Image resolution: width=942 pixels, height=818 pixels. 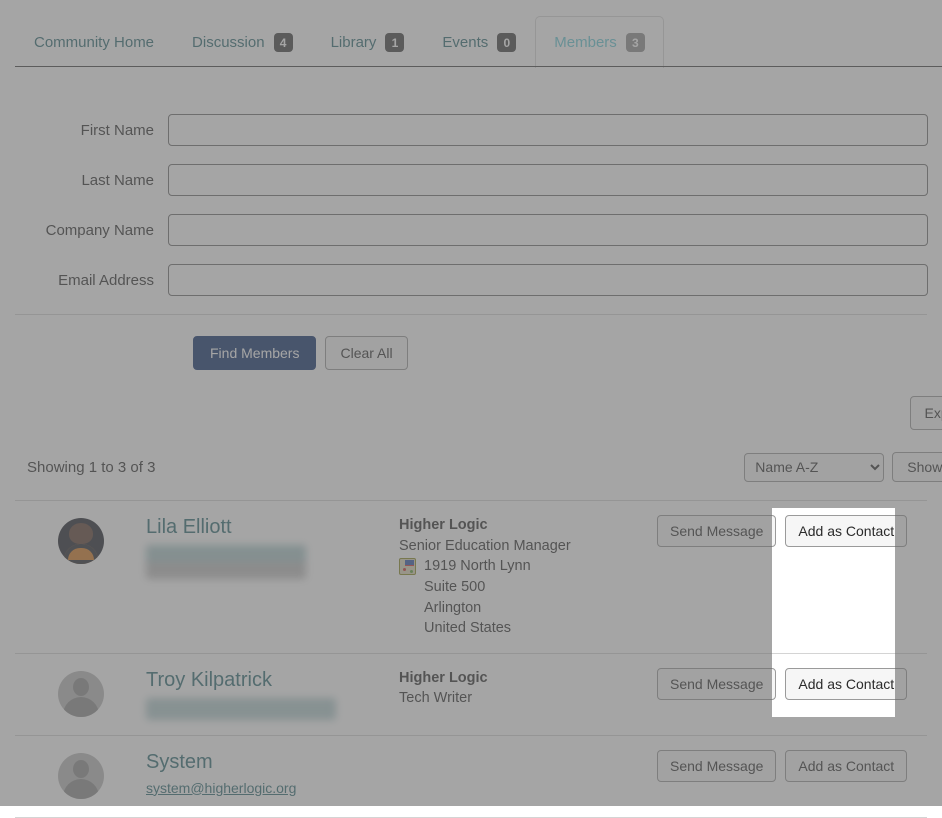 What do you see at coordinates (548, 280) in the screenshot?
I see `input-email-address` at bounding box center [548, 280].